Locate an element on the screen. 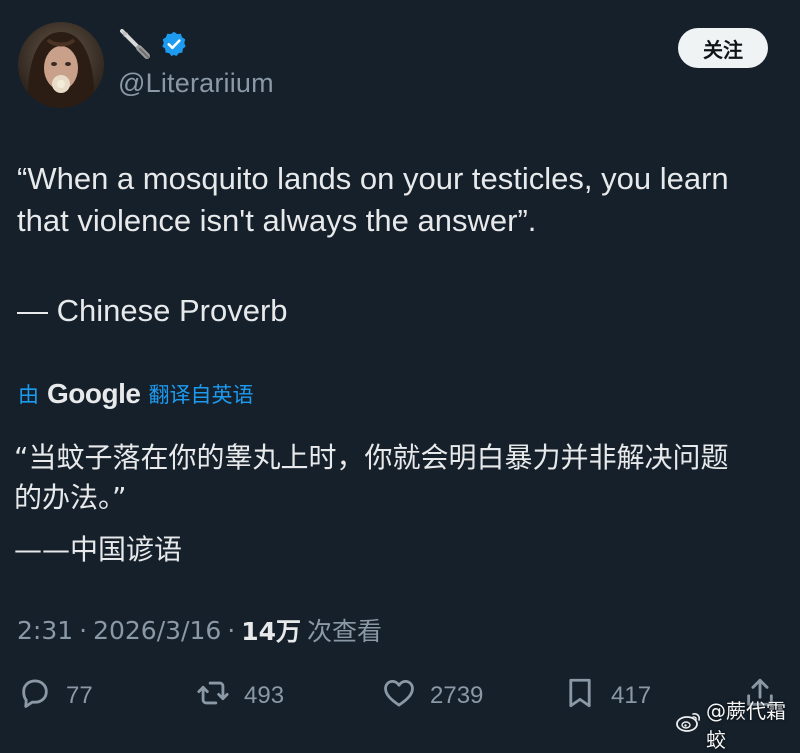  views-label: 次查看 is located at coordinates (345, 631).